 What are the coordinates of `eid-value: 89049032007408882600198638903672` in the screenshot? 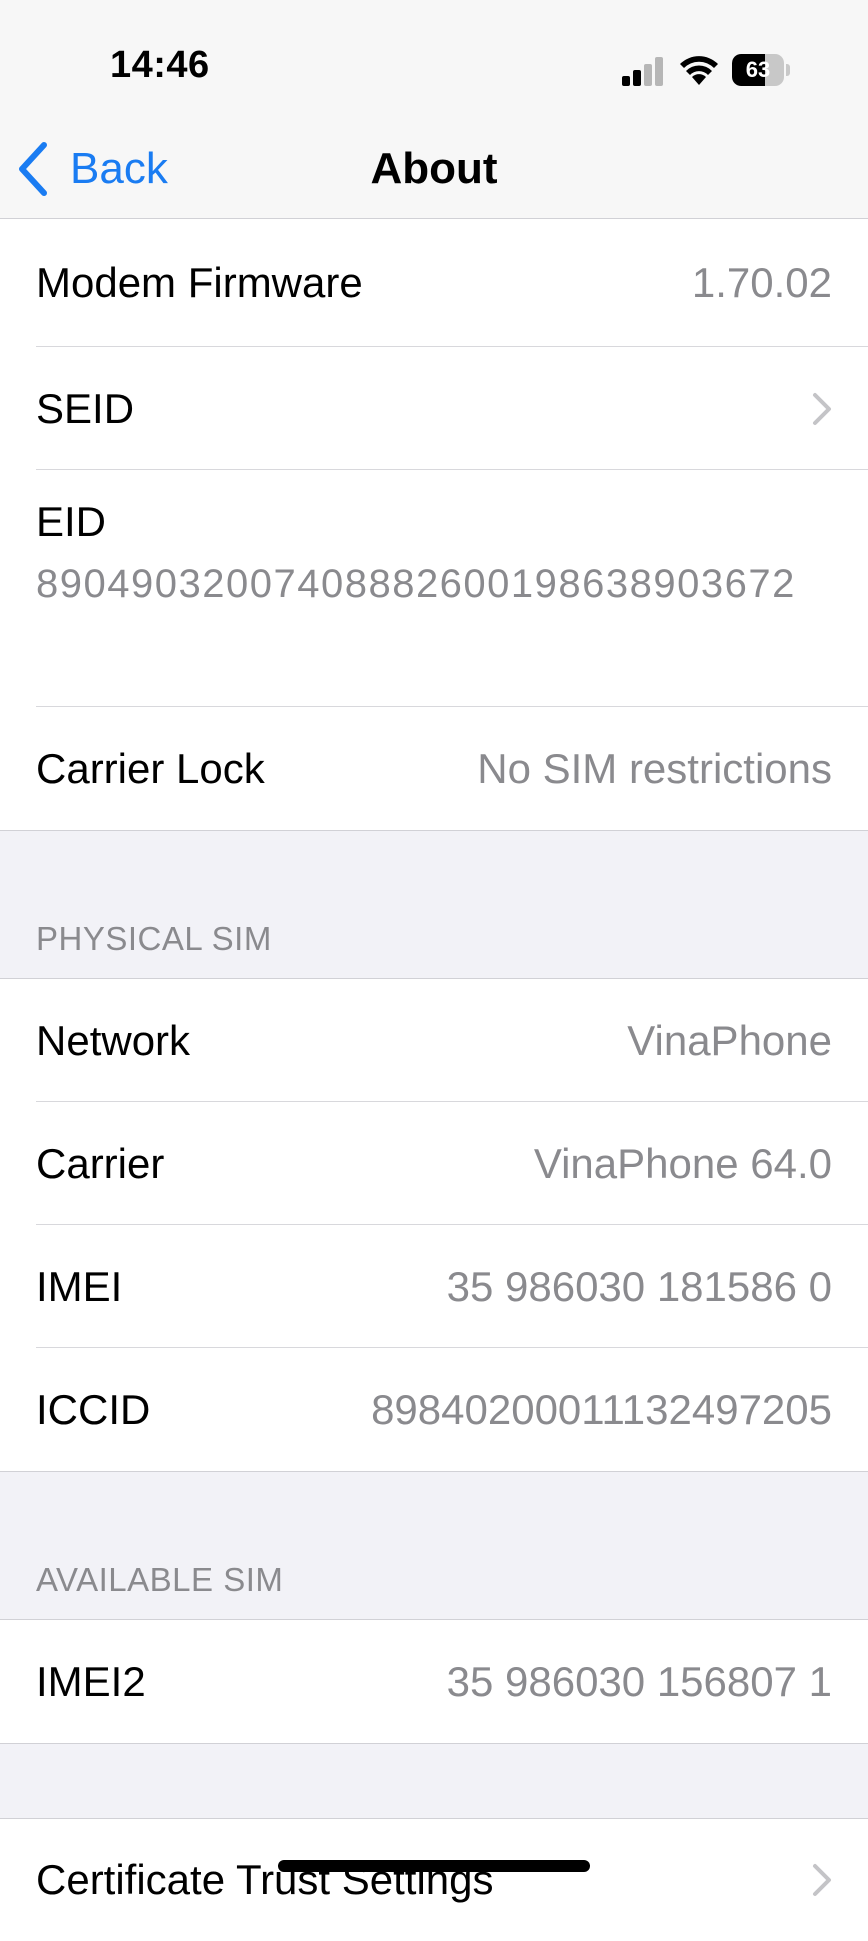 It's located at (416, 584).